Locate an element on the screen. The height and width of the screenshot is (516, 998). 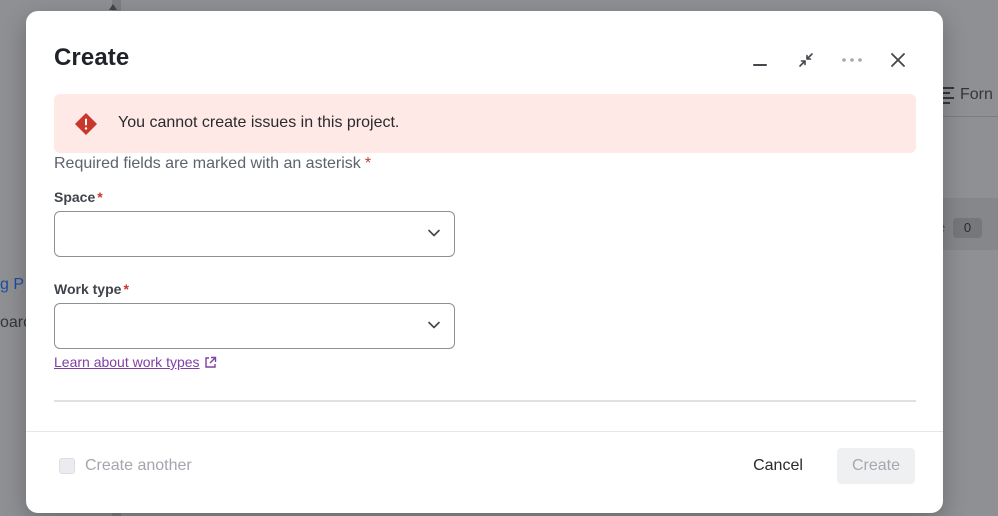
error-diamond-icon is located at coordinates (86, 124).